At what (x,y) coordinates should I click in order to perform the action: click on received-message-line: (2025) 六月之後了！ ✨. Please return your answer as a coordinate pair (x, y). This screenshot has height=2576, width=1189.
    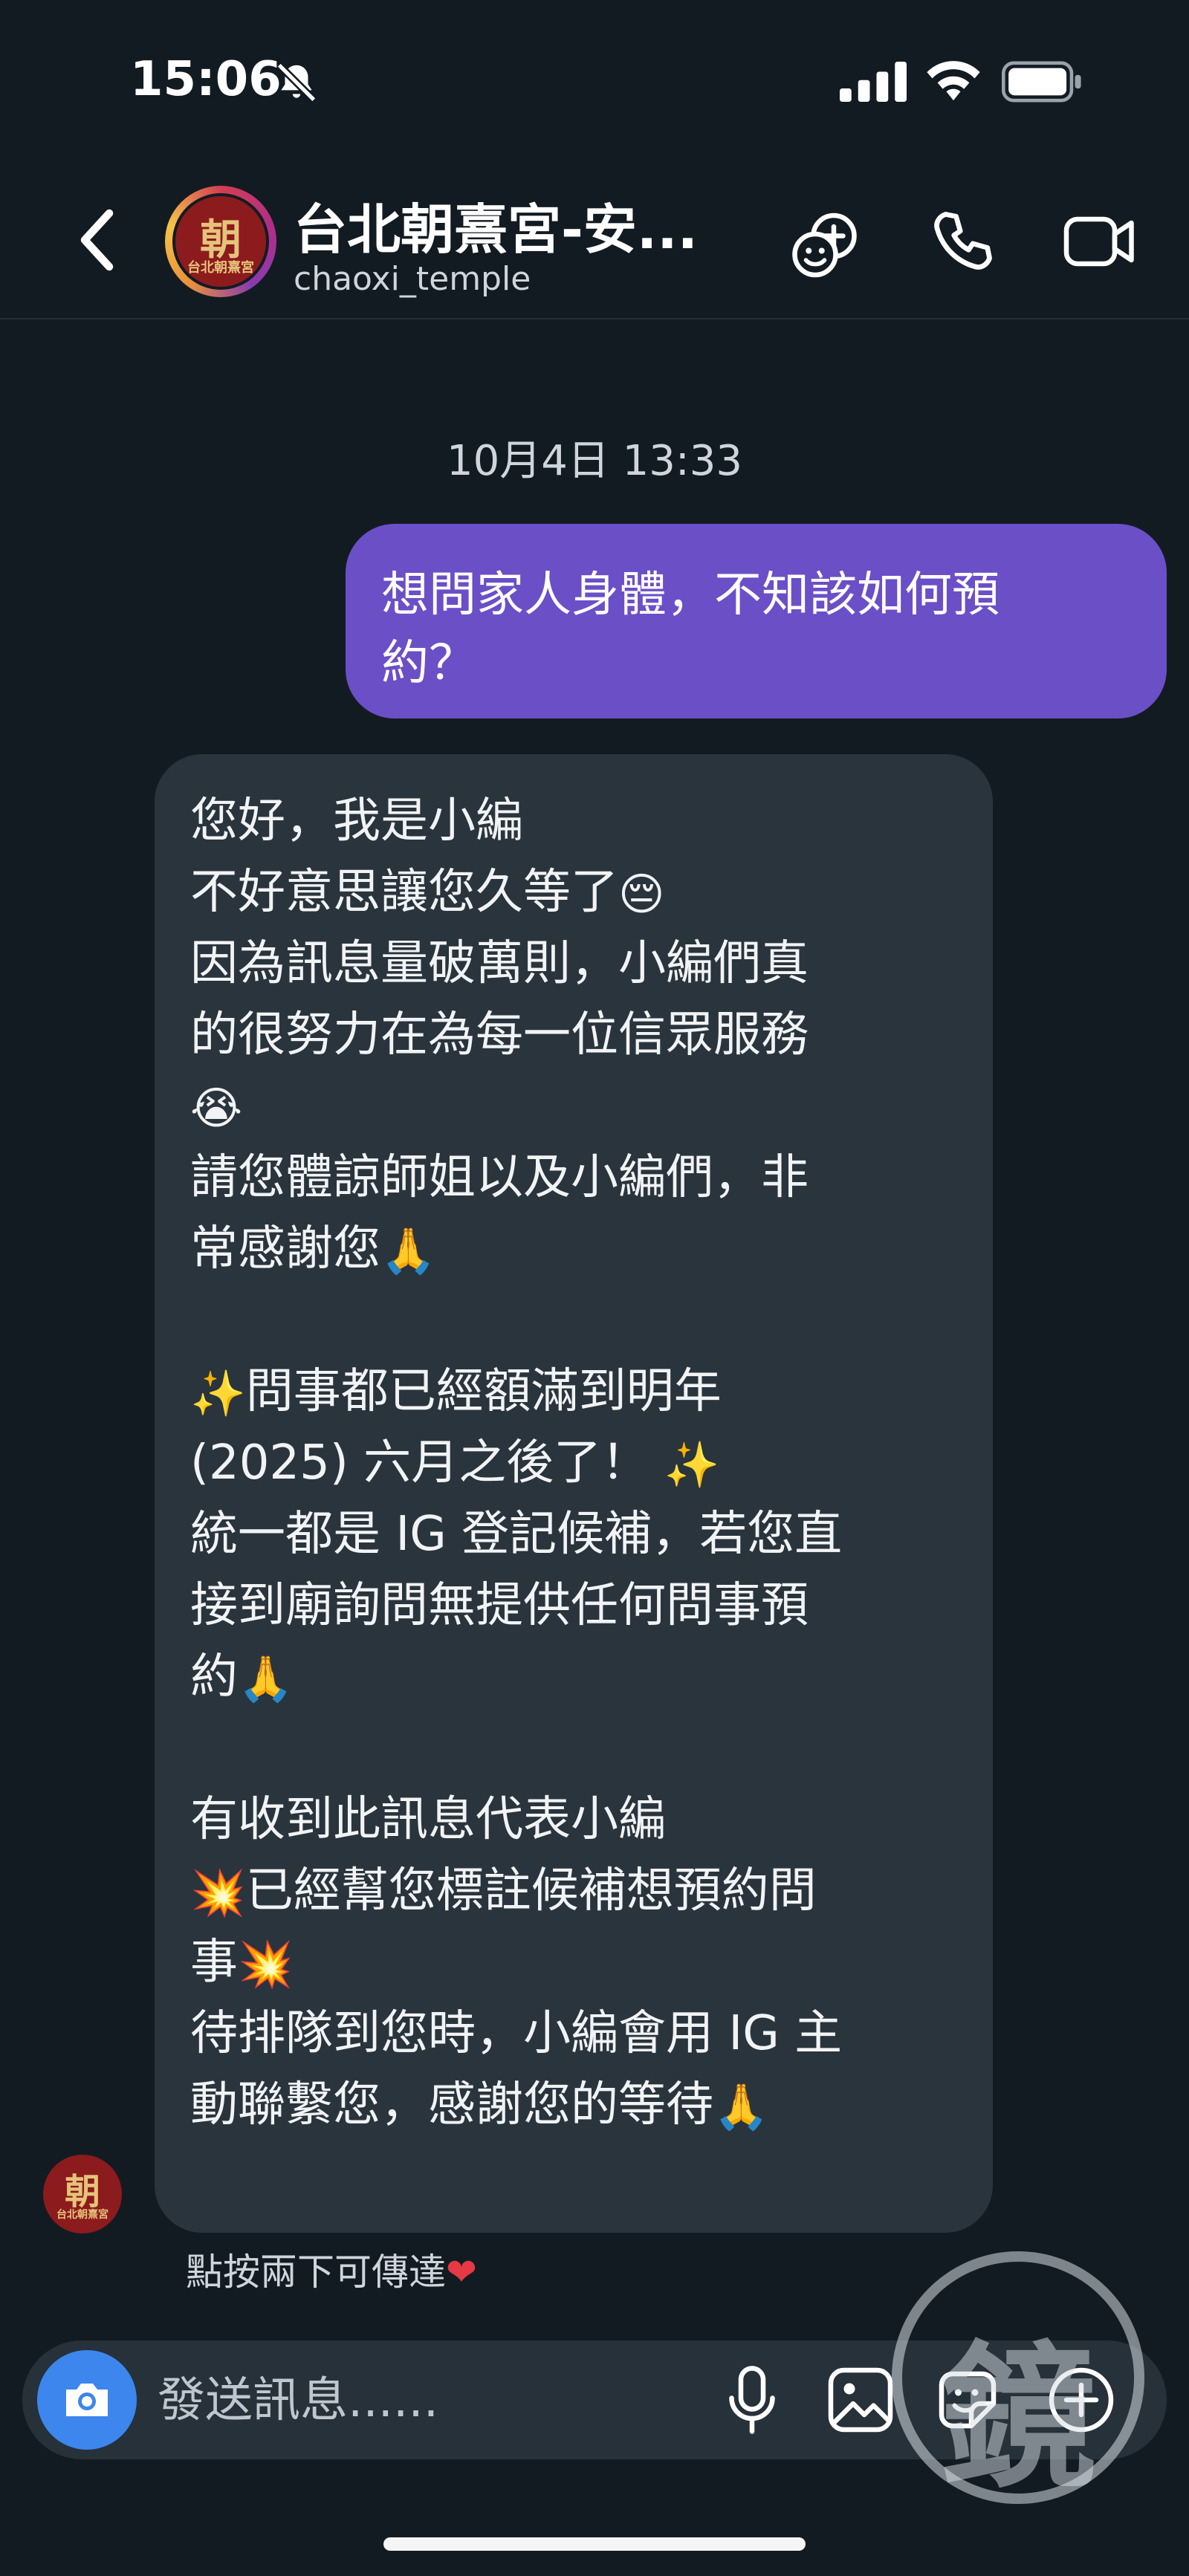
    Looking at the image, I should click on (576, 1463).